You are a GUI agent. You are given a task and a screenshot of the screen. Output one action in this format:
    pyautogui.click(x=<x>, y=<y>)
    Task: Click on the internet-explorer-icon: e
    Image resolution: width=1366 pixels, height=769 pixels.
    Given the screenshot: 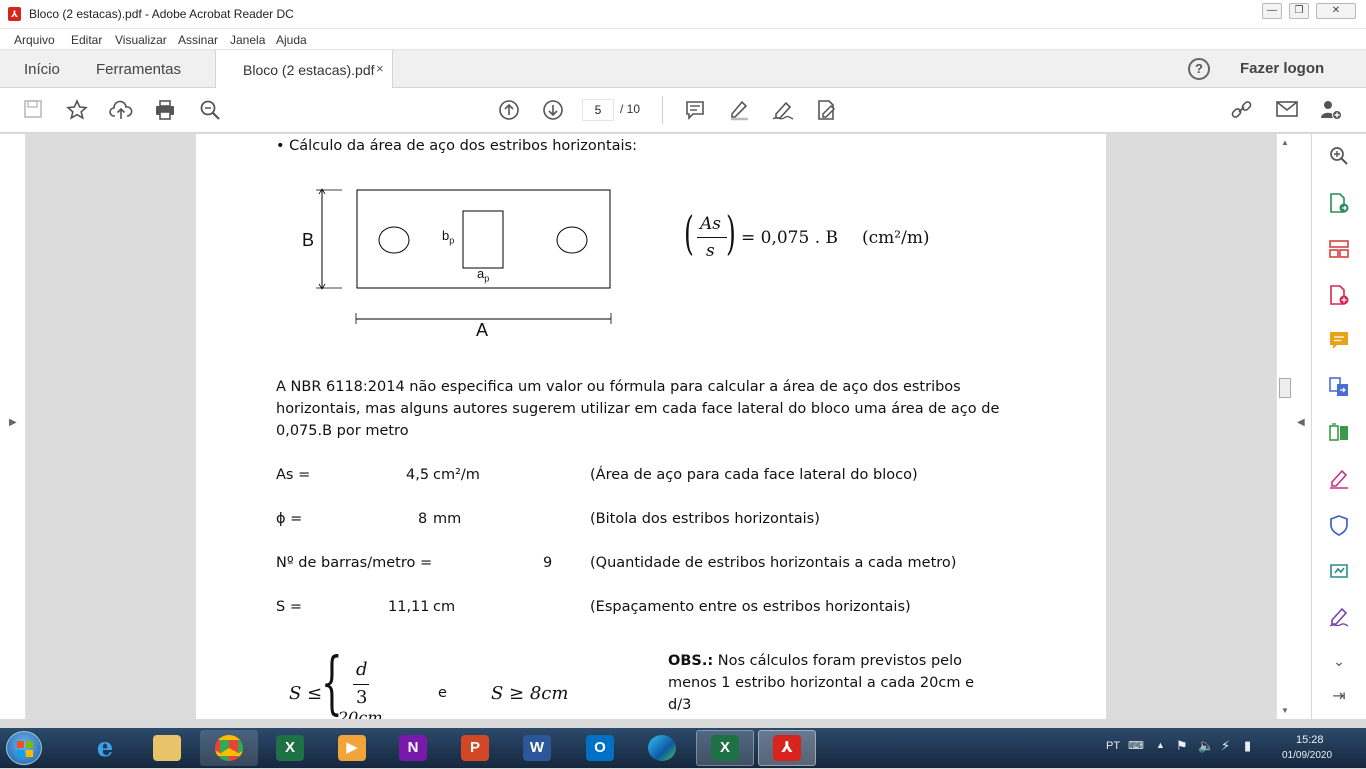 What is the action you would take?
    pyautogui.click(x=105, y=748)
    